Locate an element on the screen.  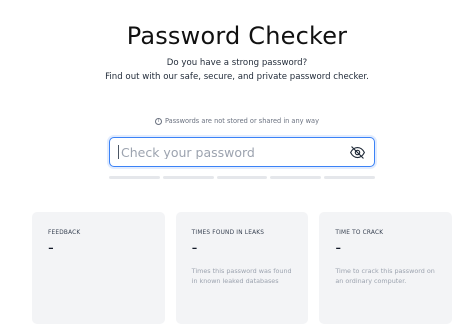
subtitle-question: Do you have a strong password? is located at coordinates (237, 63).